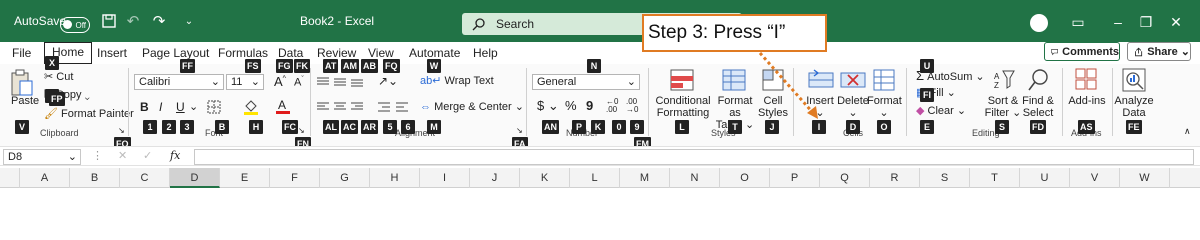 The image size is (1200, 240). I want to click on sort-filter-icon: AZ, so click(1004, 81).